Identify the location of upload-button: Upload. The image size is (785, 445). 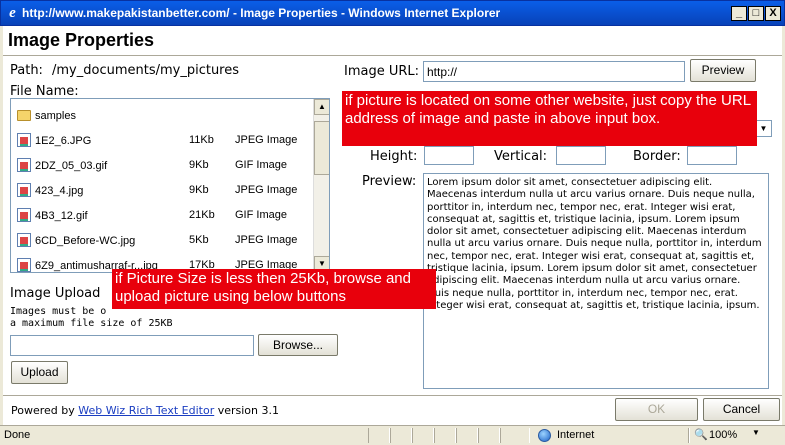
(39, 372).